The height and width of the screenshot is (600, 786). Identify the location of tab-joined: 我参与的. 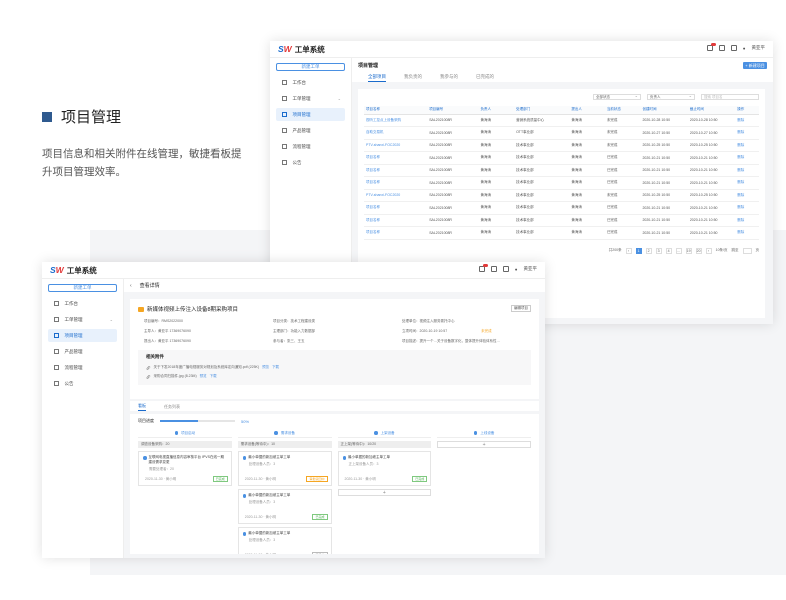
(449, 78).